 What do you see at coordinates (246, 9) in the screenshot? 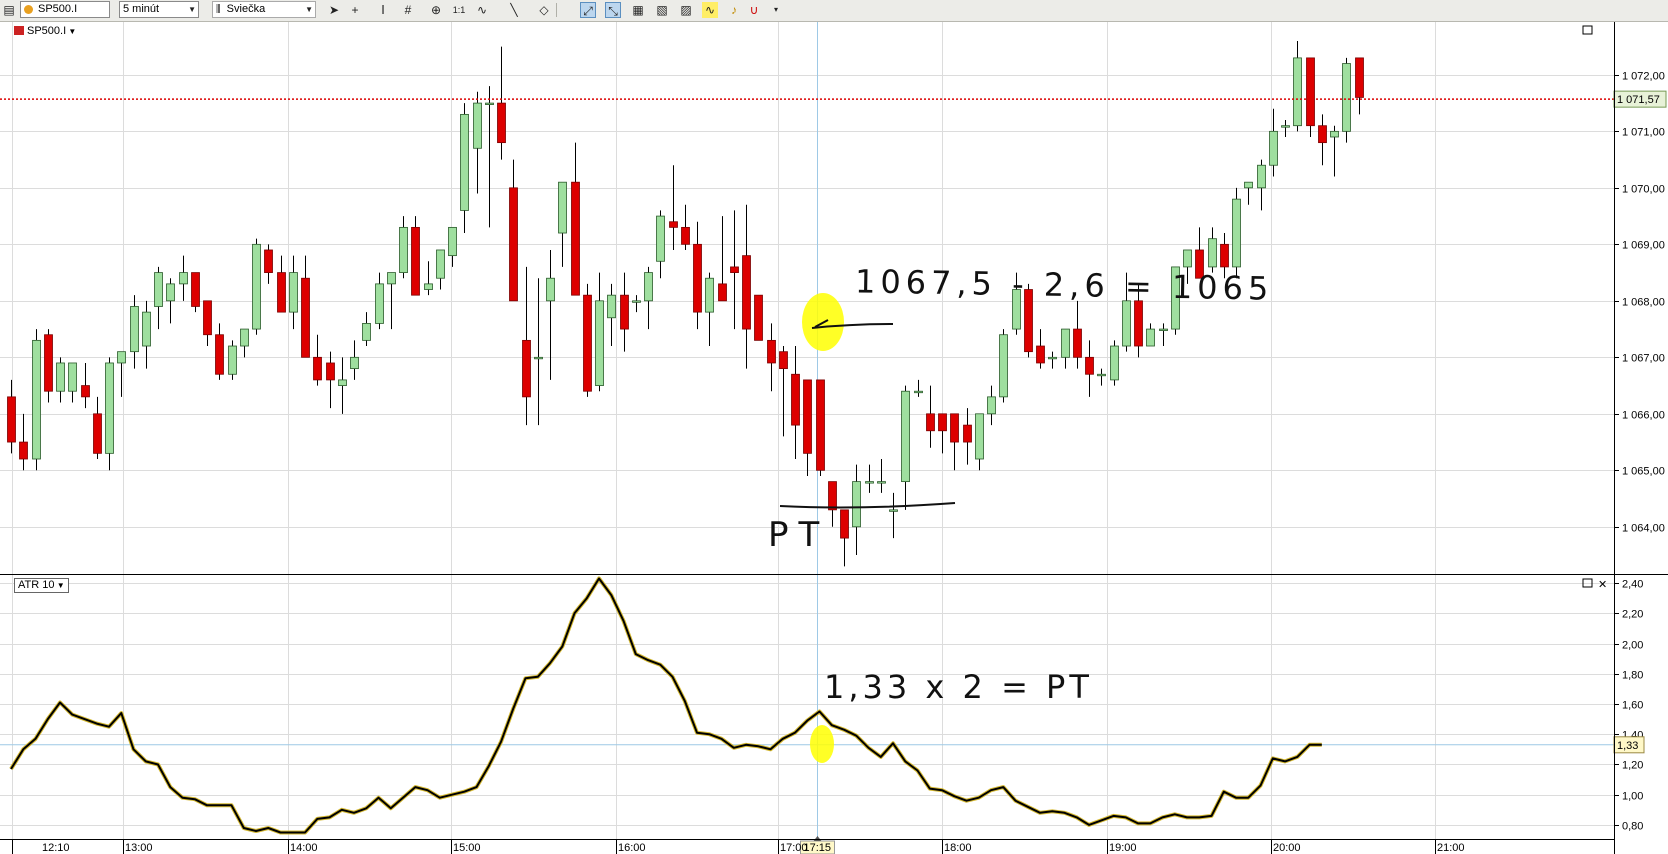
I see `chart-style-value: Sviečka` at bounding box center [246, 9].